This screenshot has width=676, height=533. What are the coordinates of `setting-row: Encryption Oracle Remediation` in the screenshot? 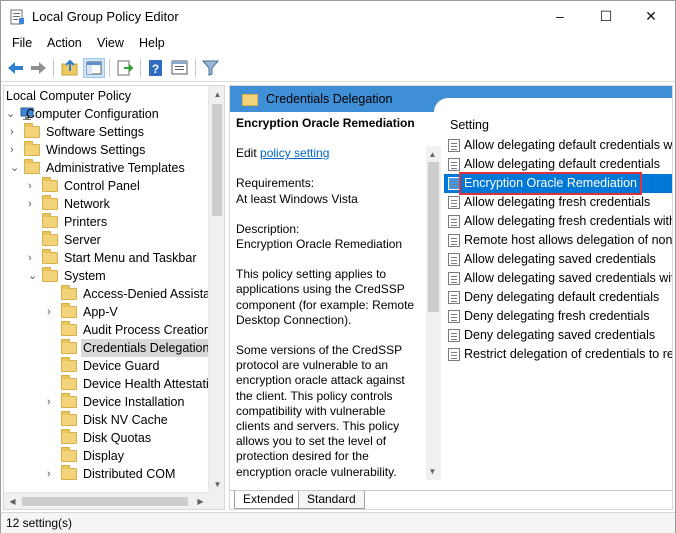 It's located at (558, 183).